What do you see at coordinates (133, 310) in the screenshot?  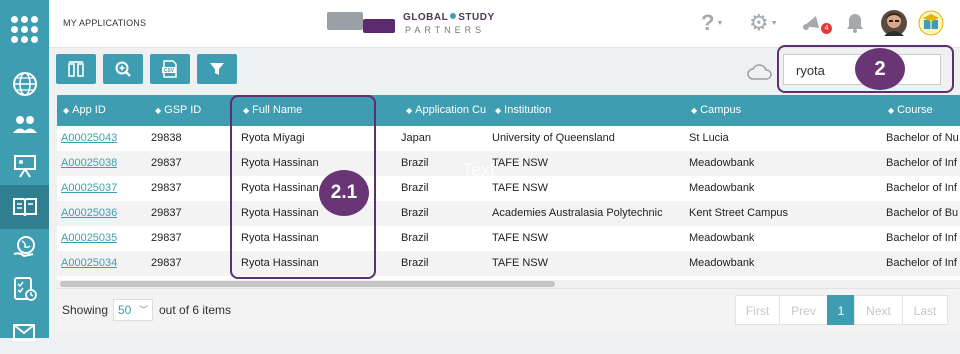 I see `page-size-select: 50 ﹀` at bounding box center [133, 310].